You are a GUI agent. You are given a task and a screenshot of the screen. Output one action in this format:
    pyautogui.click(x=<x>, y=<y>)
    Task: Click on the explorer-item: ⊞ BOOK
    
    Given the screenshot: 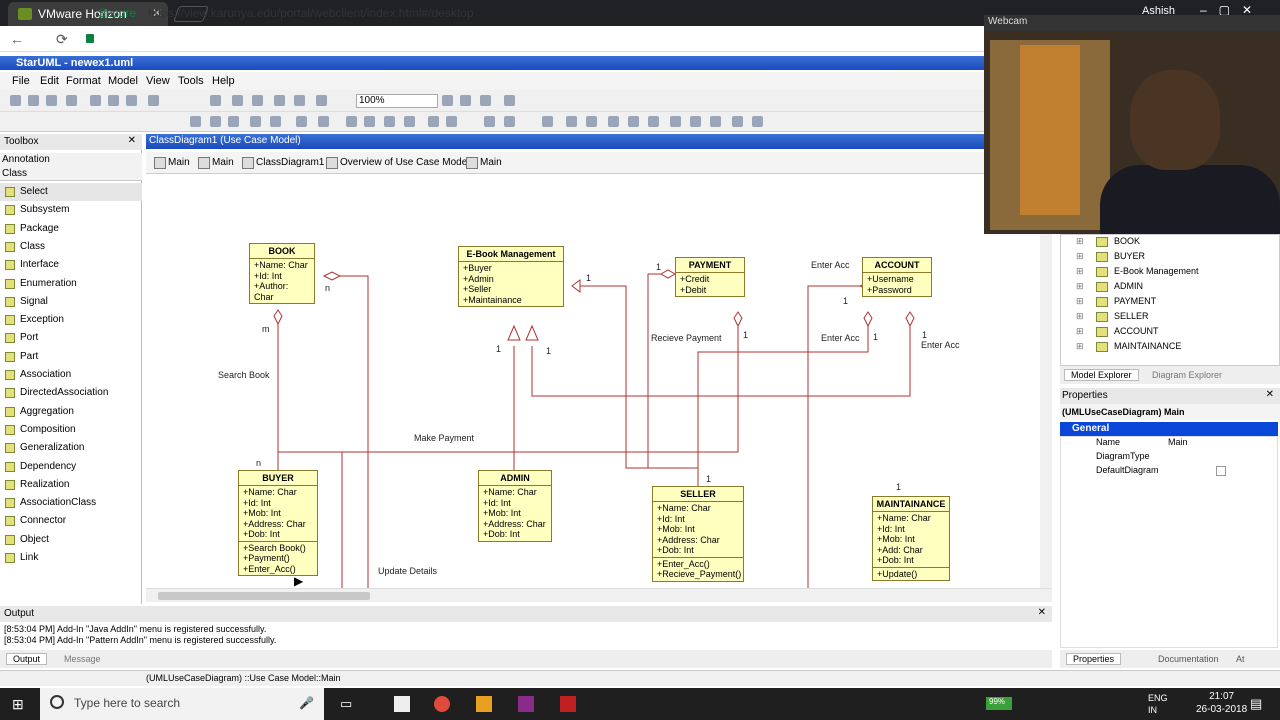 What is the action you would take?
    pyautogui.click(x=1108, y=241)
    